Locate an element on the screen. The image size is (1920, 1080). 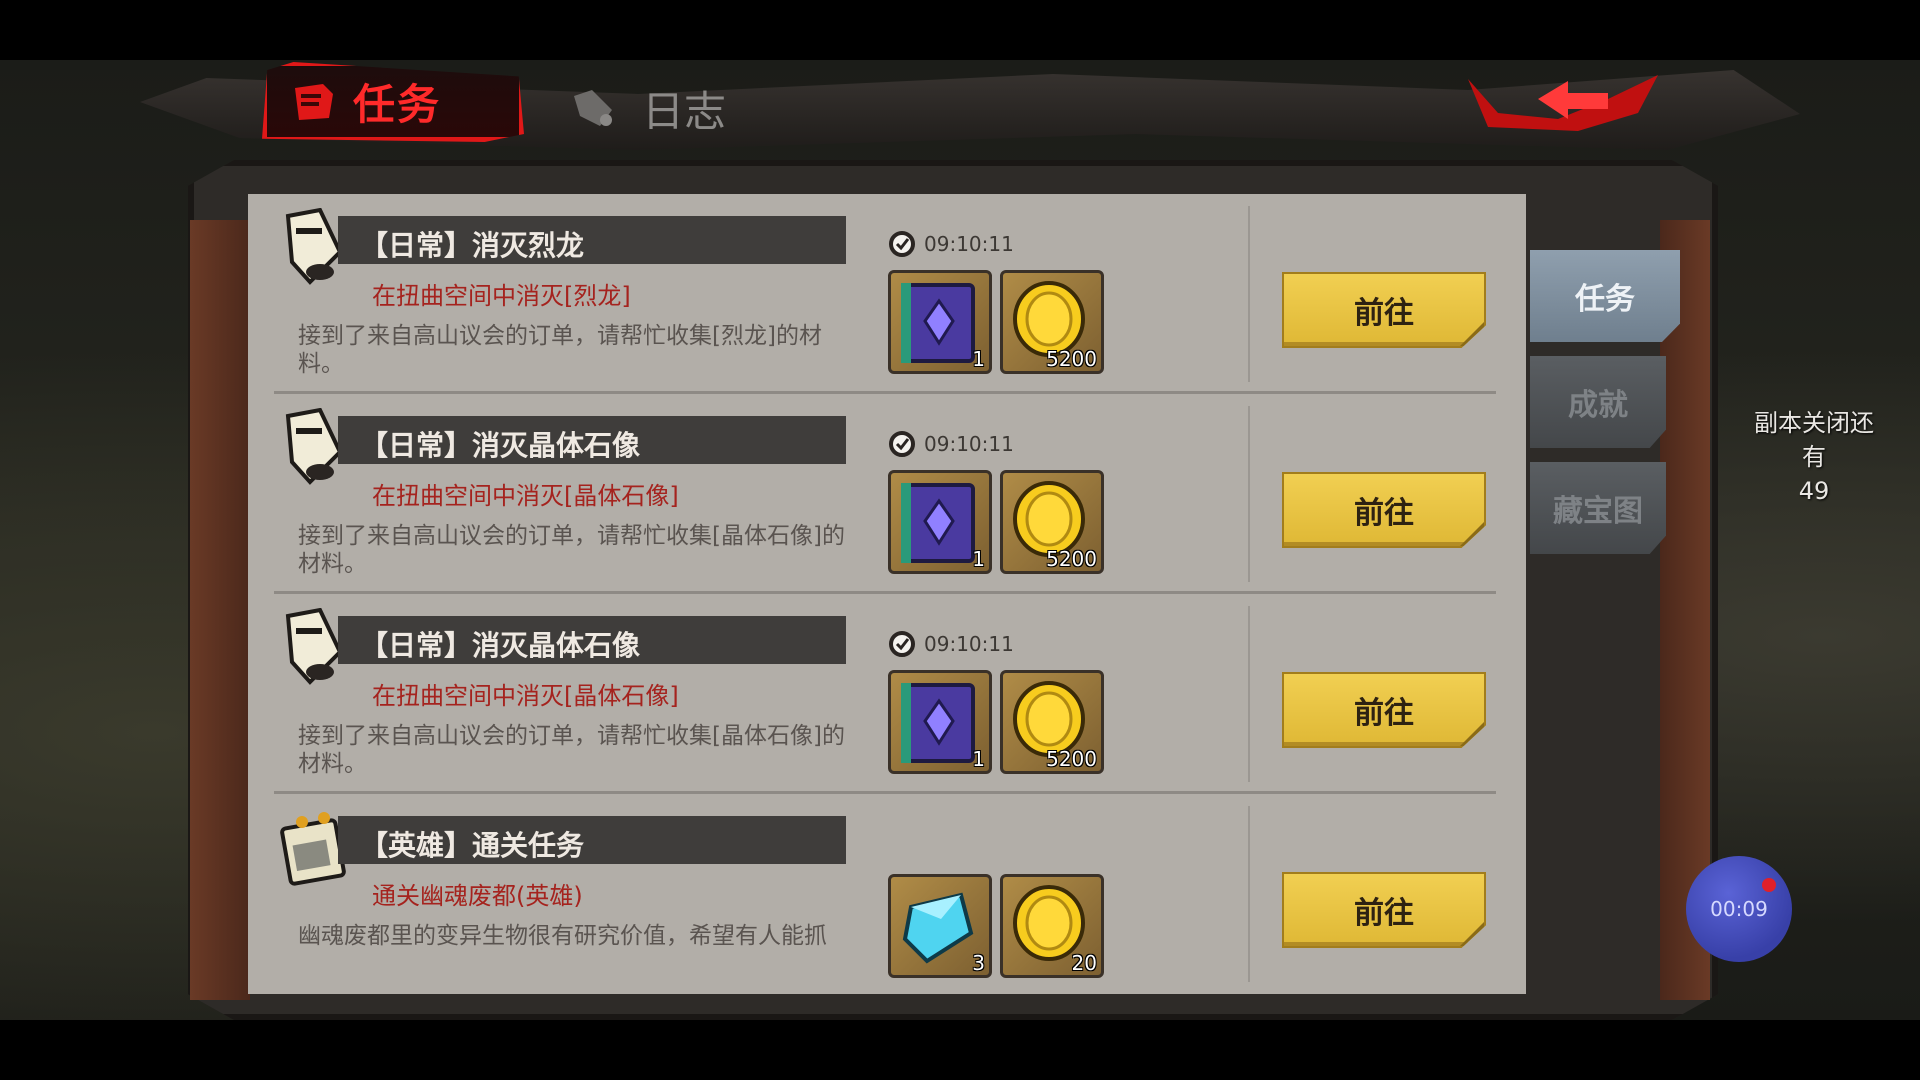
quest-description: 接到了来自高山议会的订单，请帮忙收集[烈龙]的材料。 is located at coordinates (560, 350).